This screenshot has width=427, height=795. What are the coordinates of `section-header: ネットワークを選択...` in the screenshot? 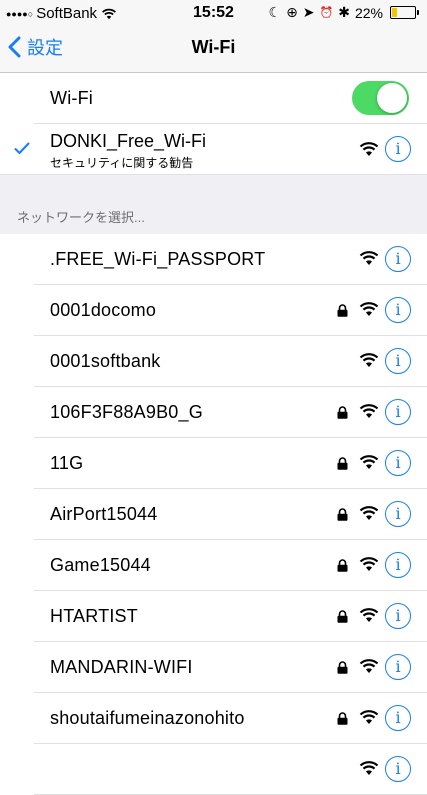 It's located at (81, 217).